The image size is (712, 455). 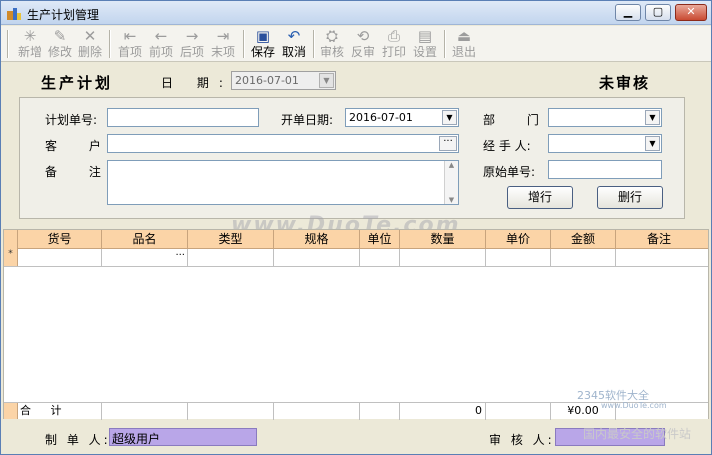 I want to click on orig-no-input, so click(x=605, y=169).